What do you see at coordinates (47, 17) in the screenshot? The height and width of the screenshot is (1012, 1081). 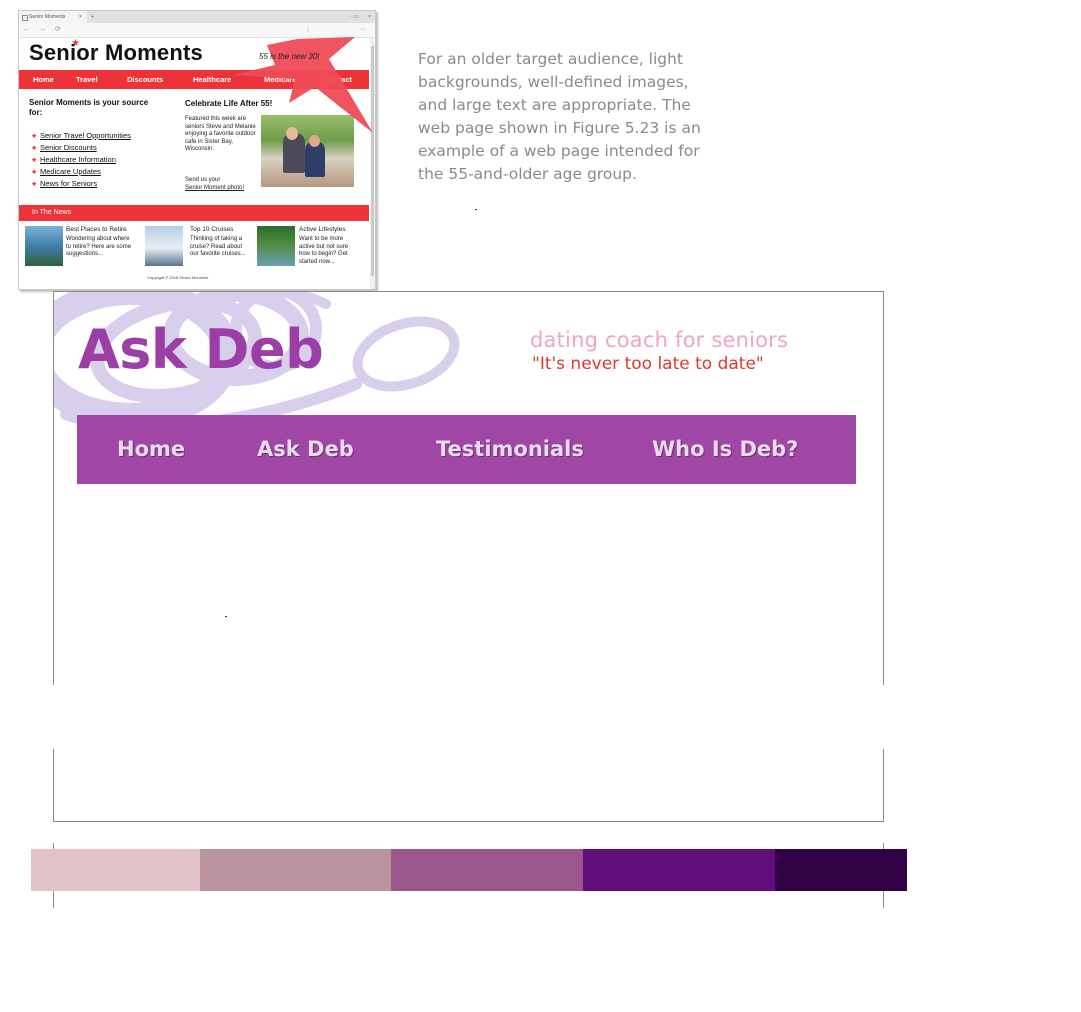 I see `tab-title: Senior Moments` at bounding box center [47, 17].